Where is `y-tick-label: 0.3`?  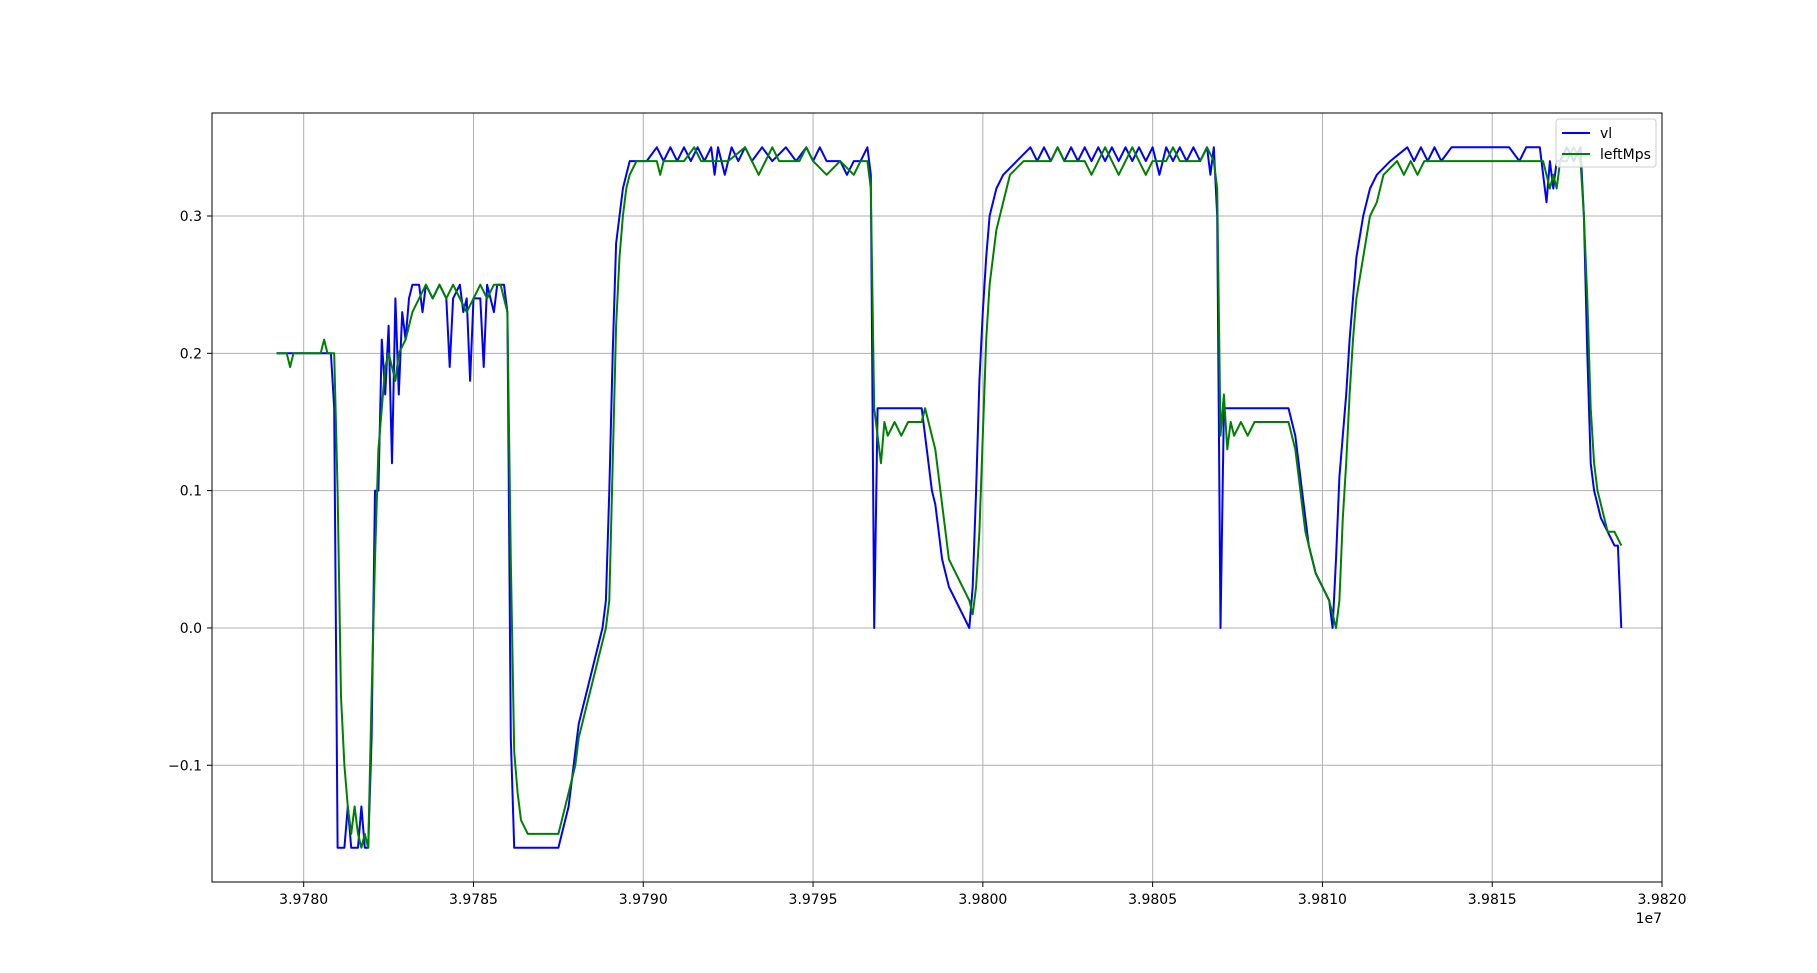 y-tick-label: 0.3 is located at coordinates (191, 217).